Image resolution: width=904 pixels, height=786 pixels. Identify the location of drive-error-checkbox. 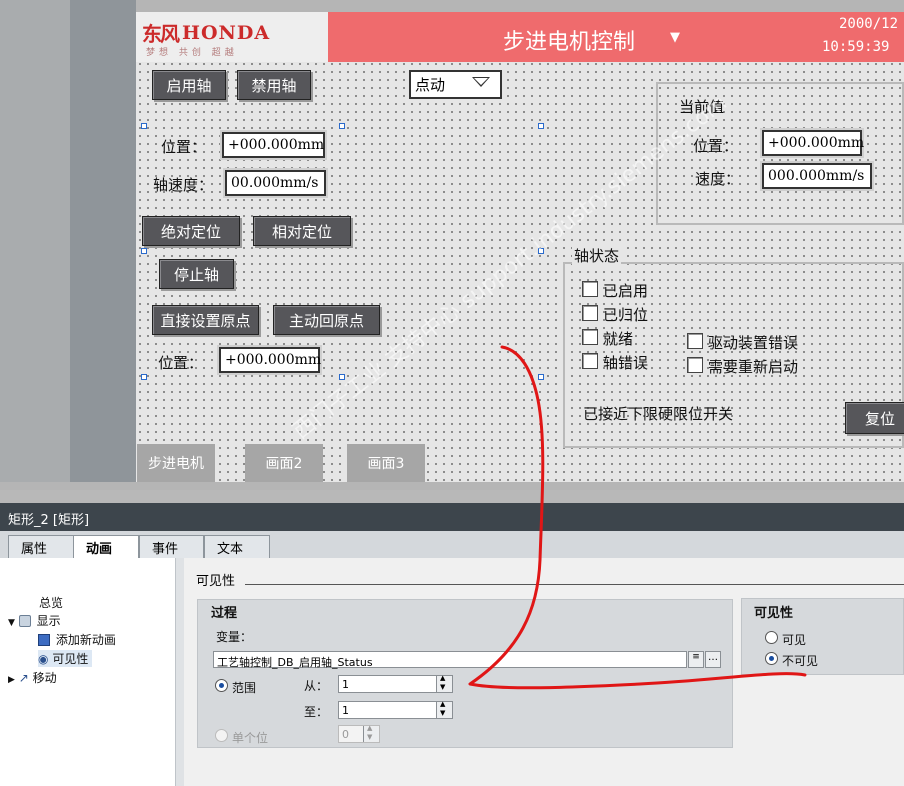
(695, 341).